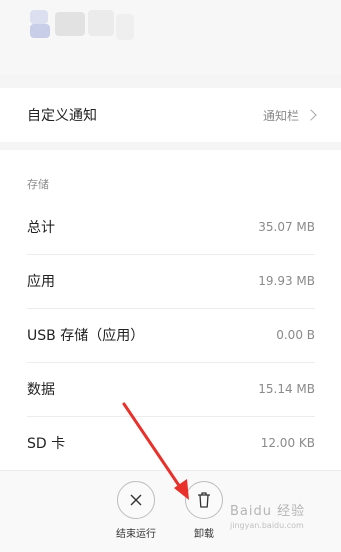  What do you see at coordinates (268, 511) in the screenshot?
I see `watermark-text: Baidu 经验` at bounding box center [268, 511].